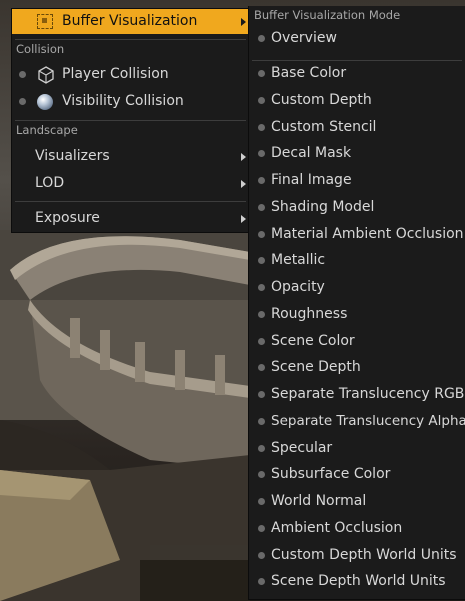 This screenshot has width=465, height=601. I want to click on submenu-item-label: Ambient Occlusion, so click(337, 528).